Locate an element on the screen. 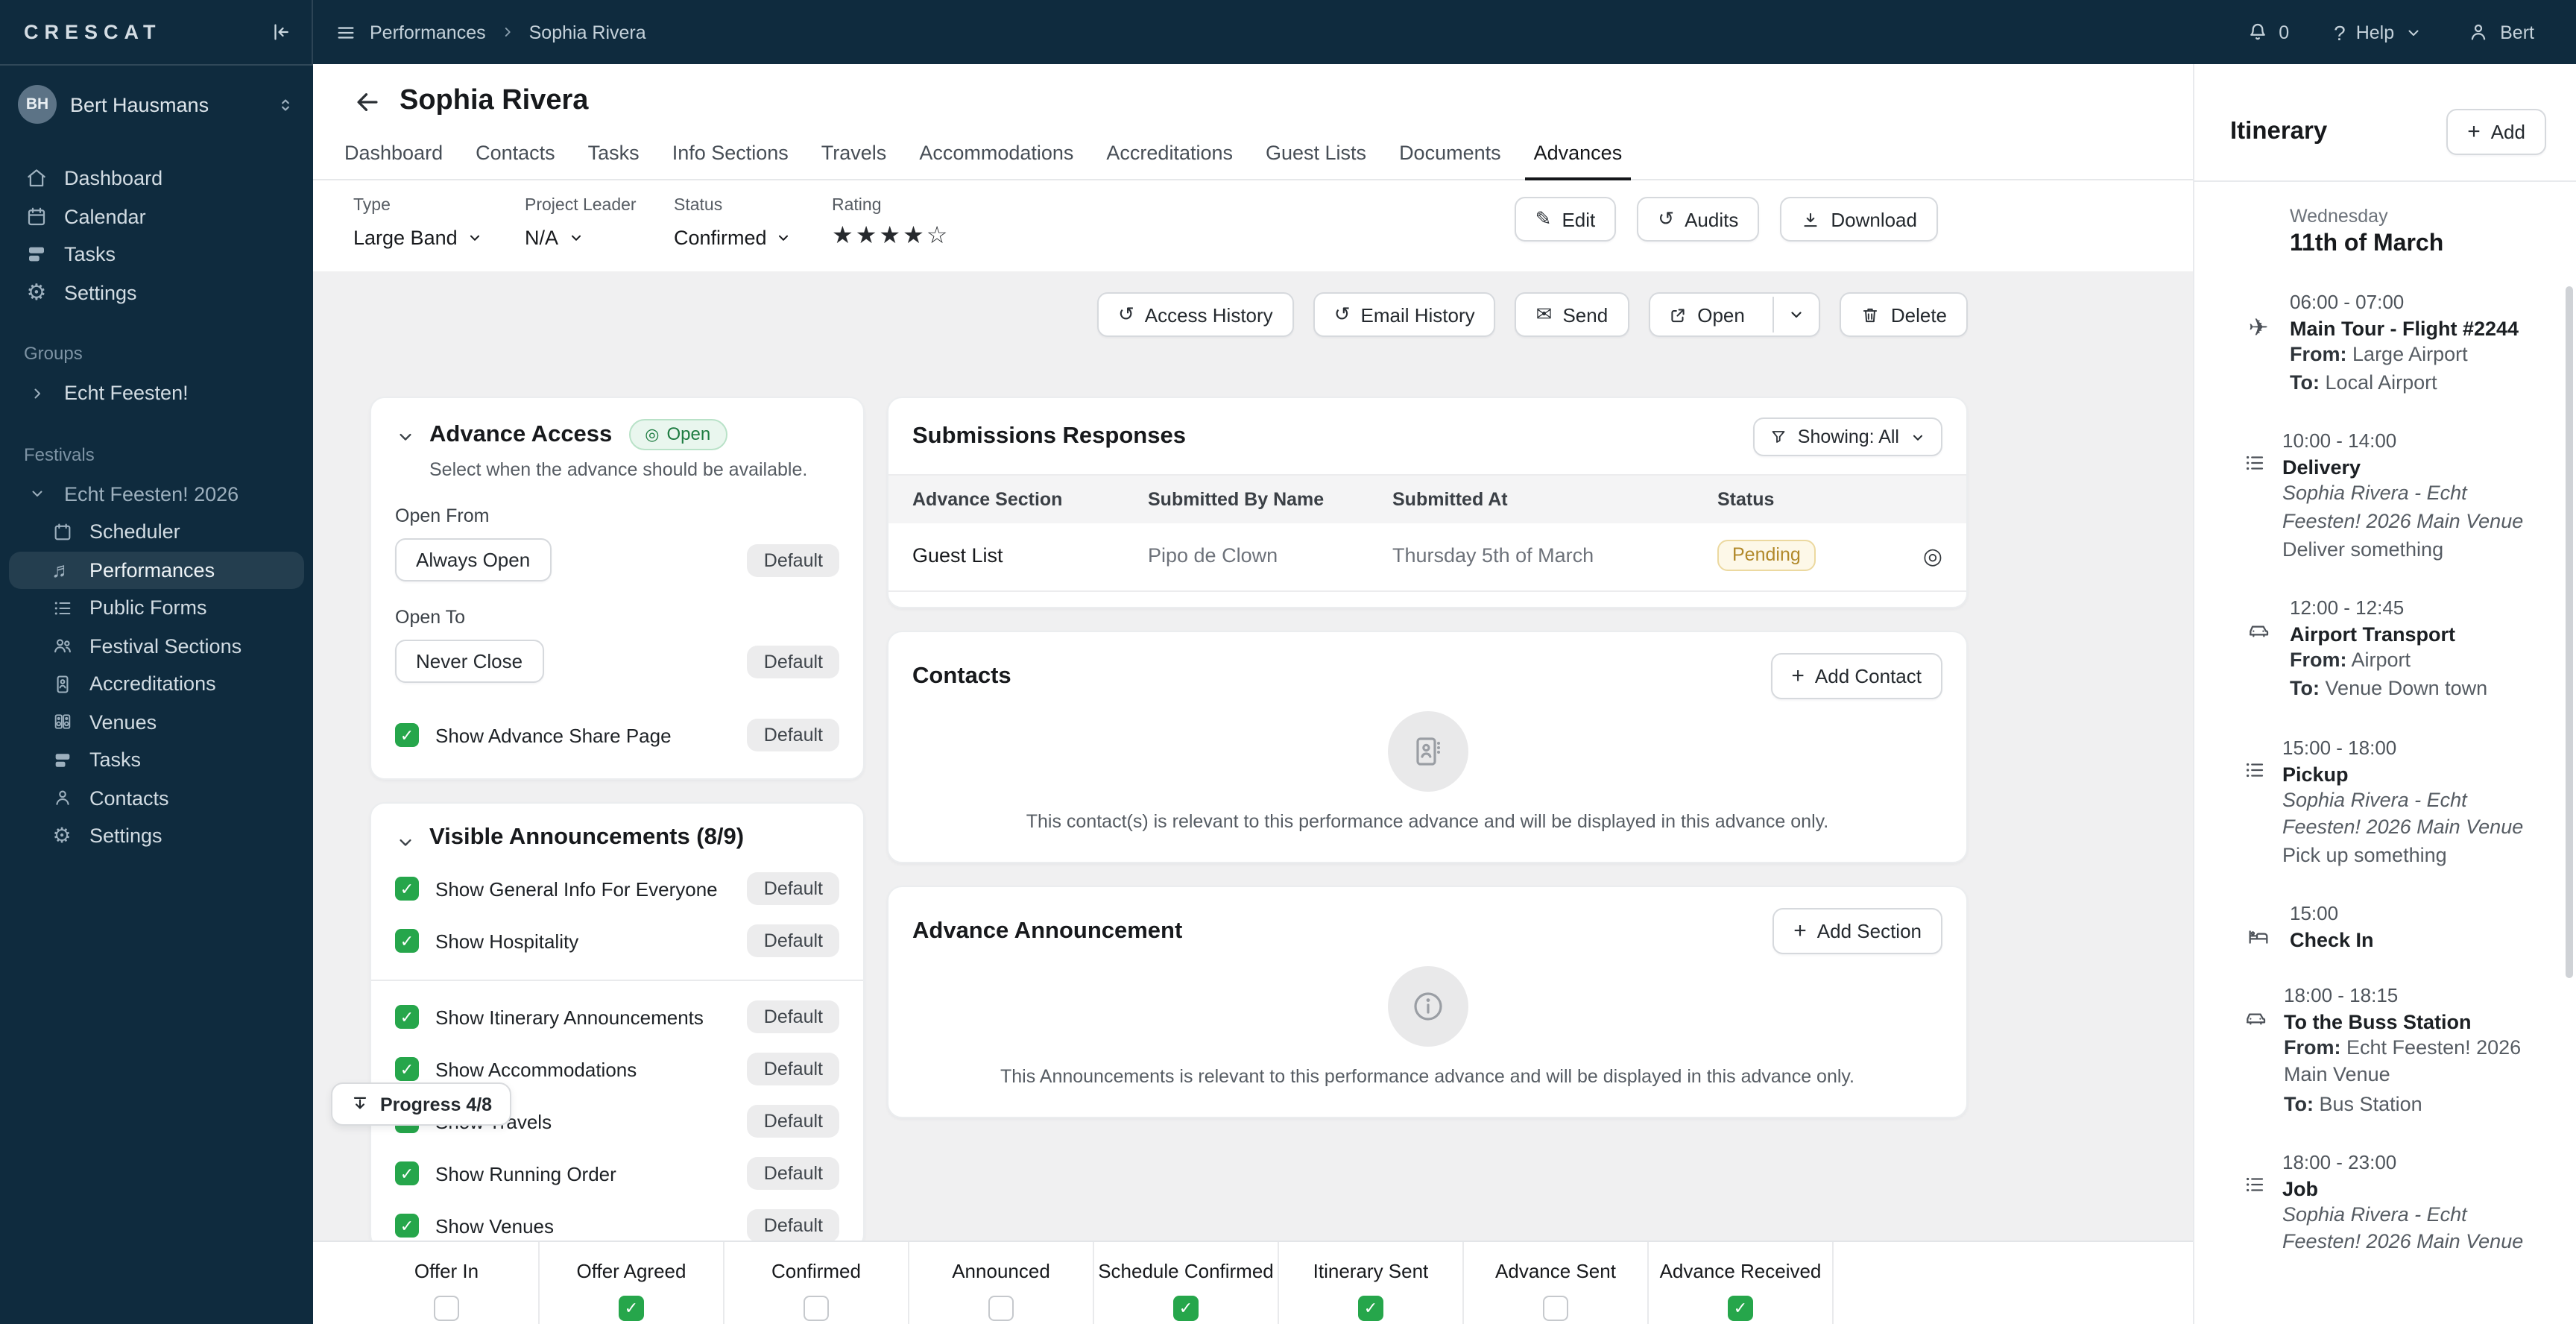 The width and height of the screenshot is (2576, 1324). download-button: Download is located at coordinates (1859, 220).